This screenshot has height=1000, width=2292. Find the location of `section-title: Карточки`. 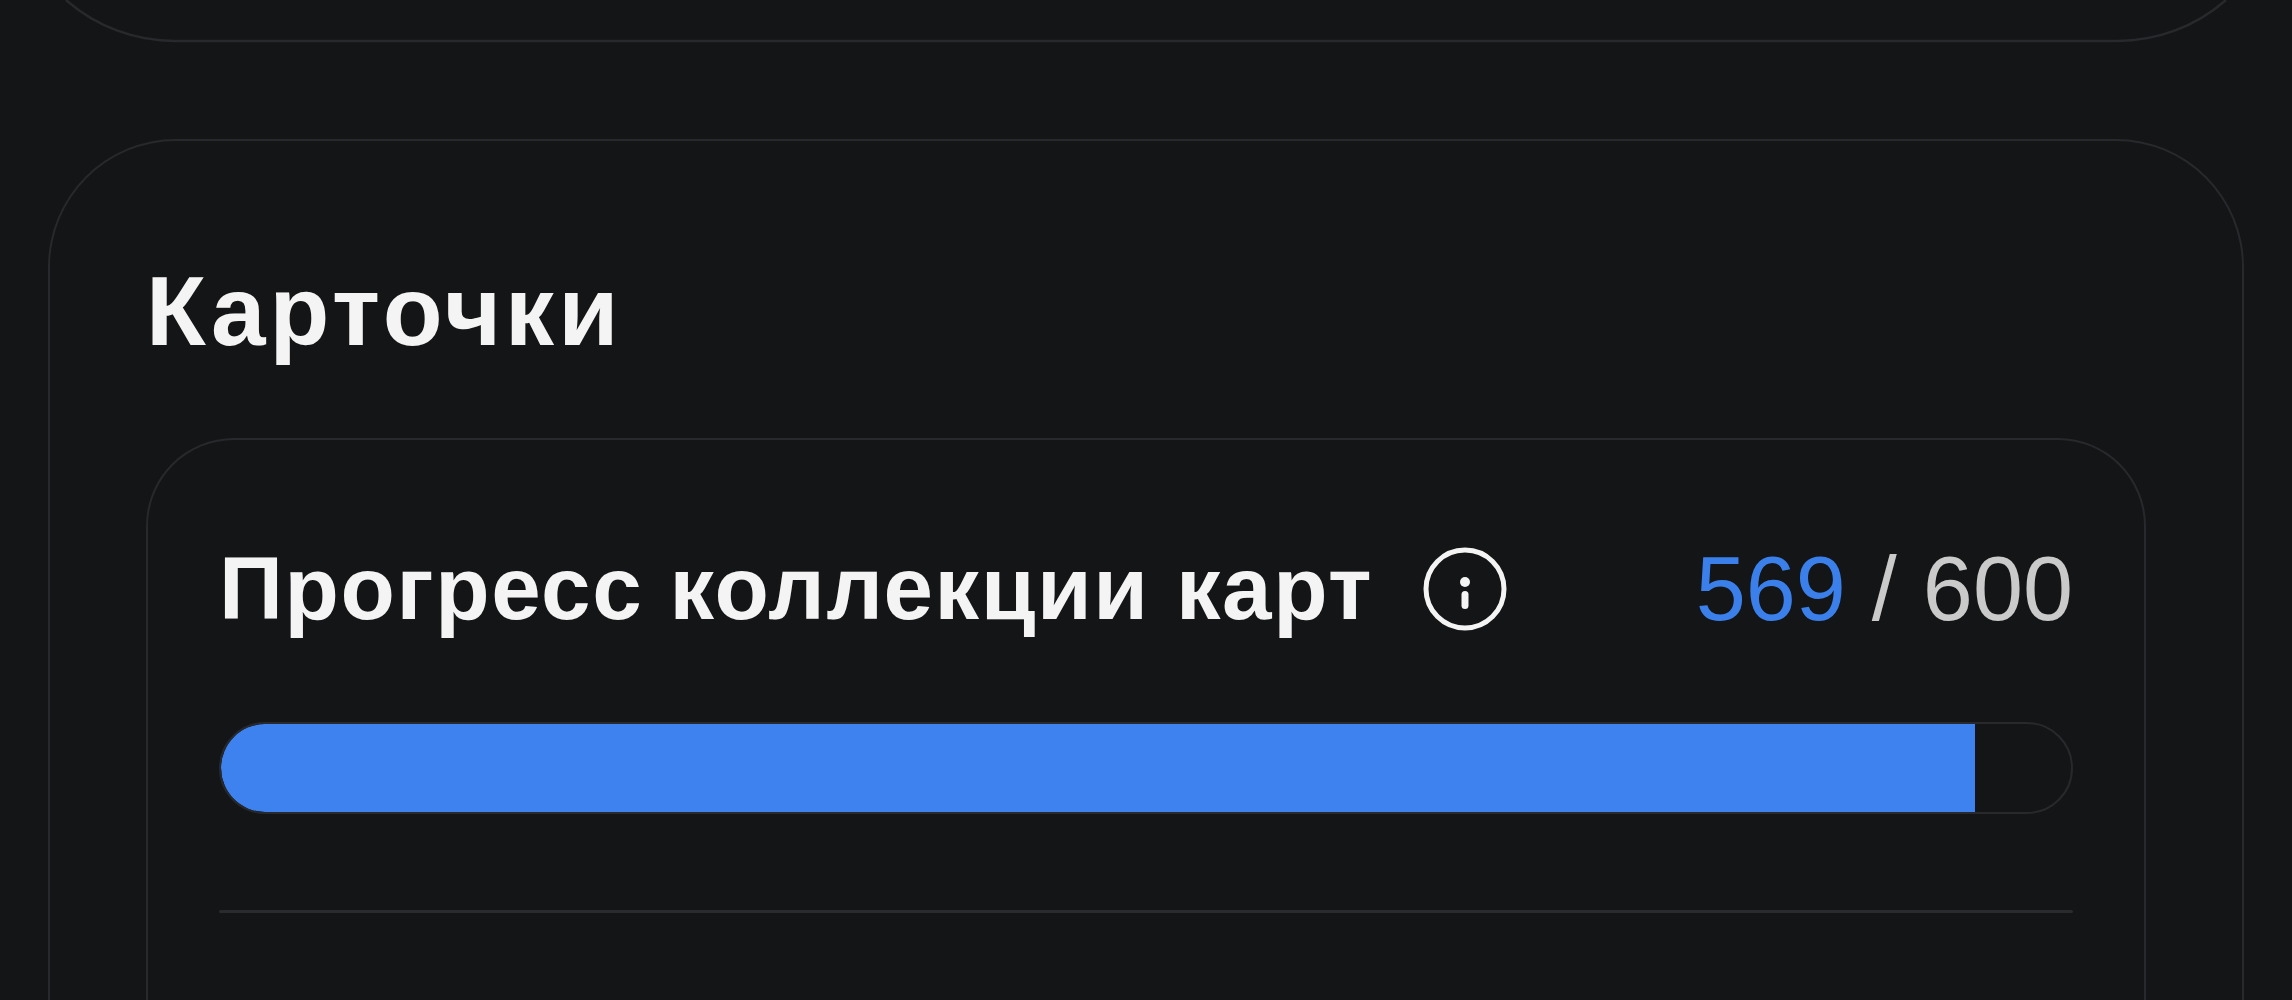

section-title: Карточки is located at coordinates (384, 311).